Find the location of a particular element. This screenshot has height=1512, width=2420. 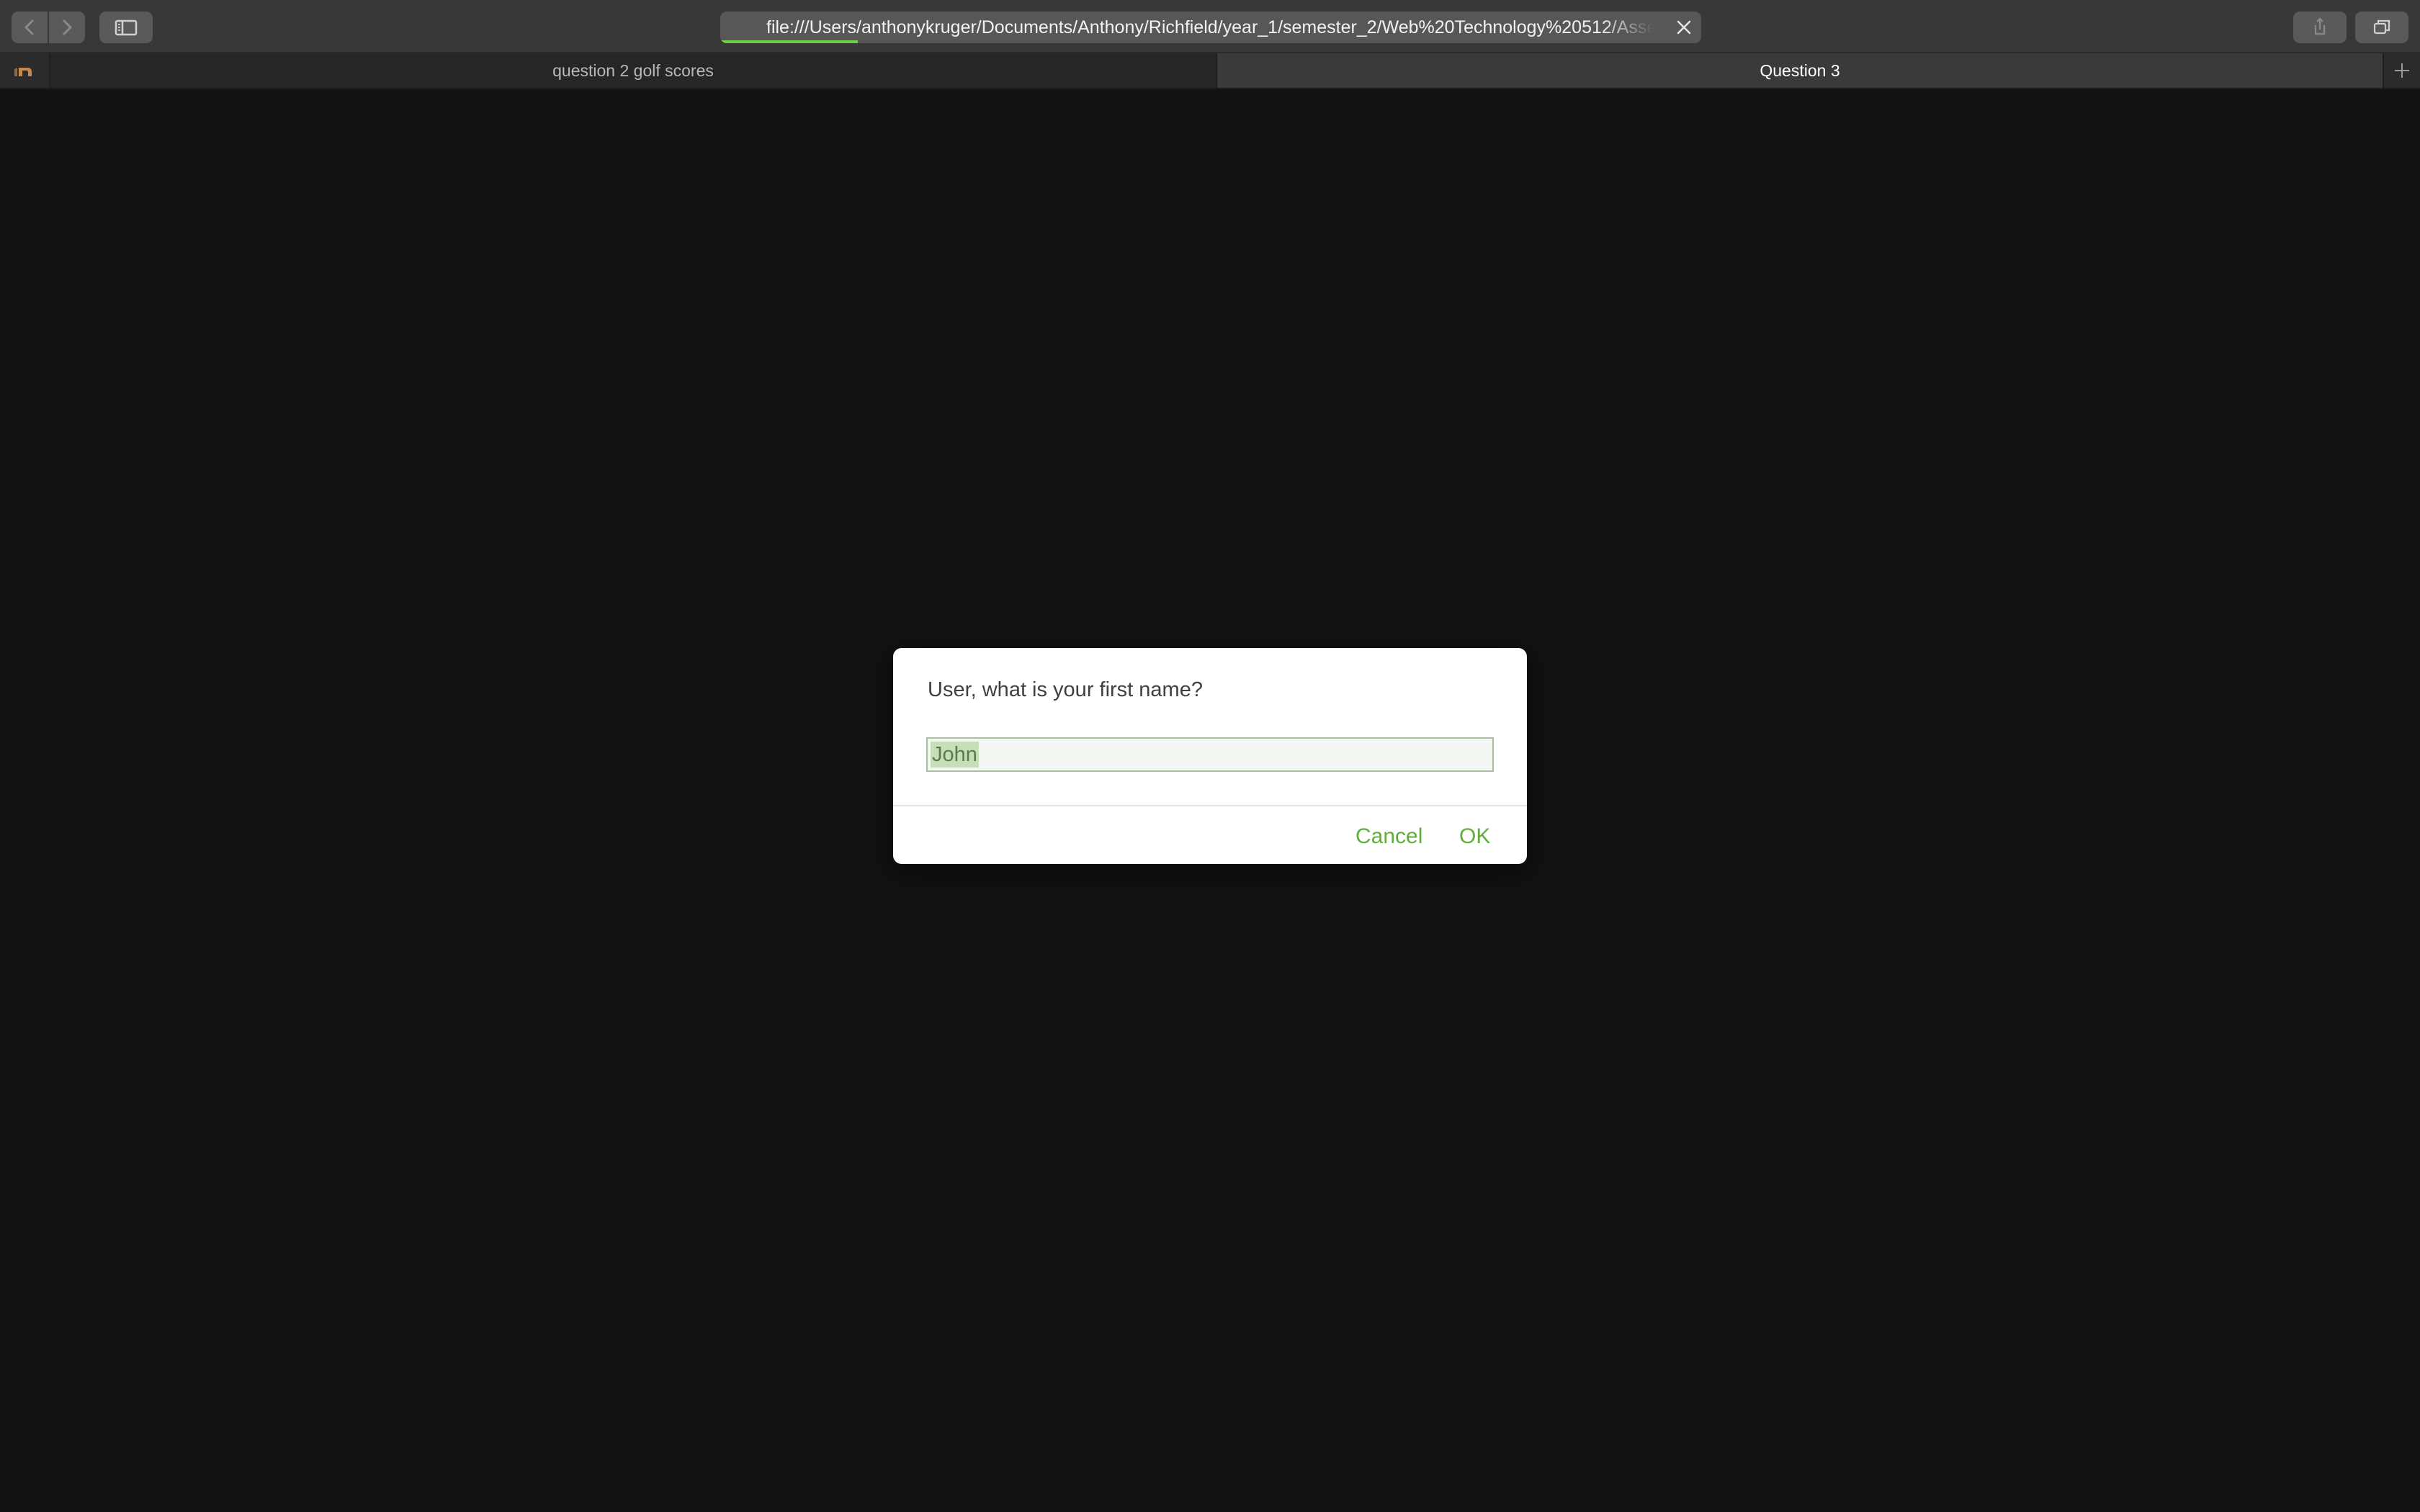

tab-overview-icon is located at coordinates (2381, 27).